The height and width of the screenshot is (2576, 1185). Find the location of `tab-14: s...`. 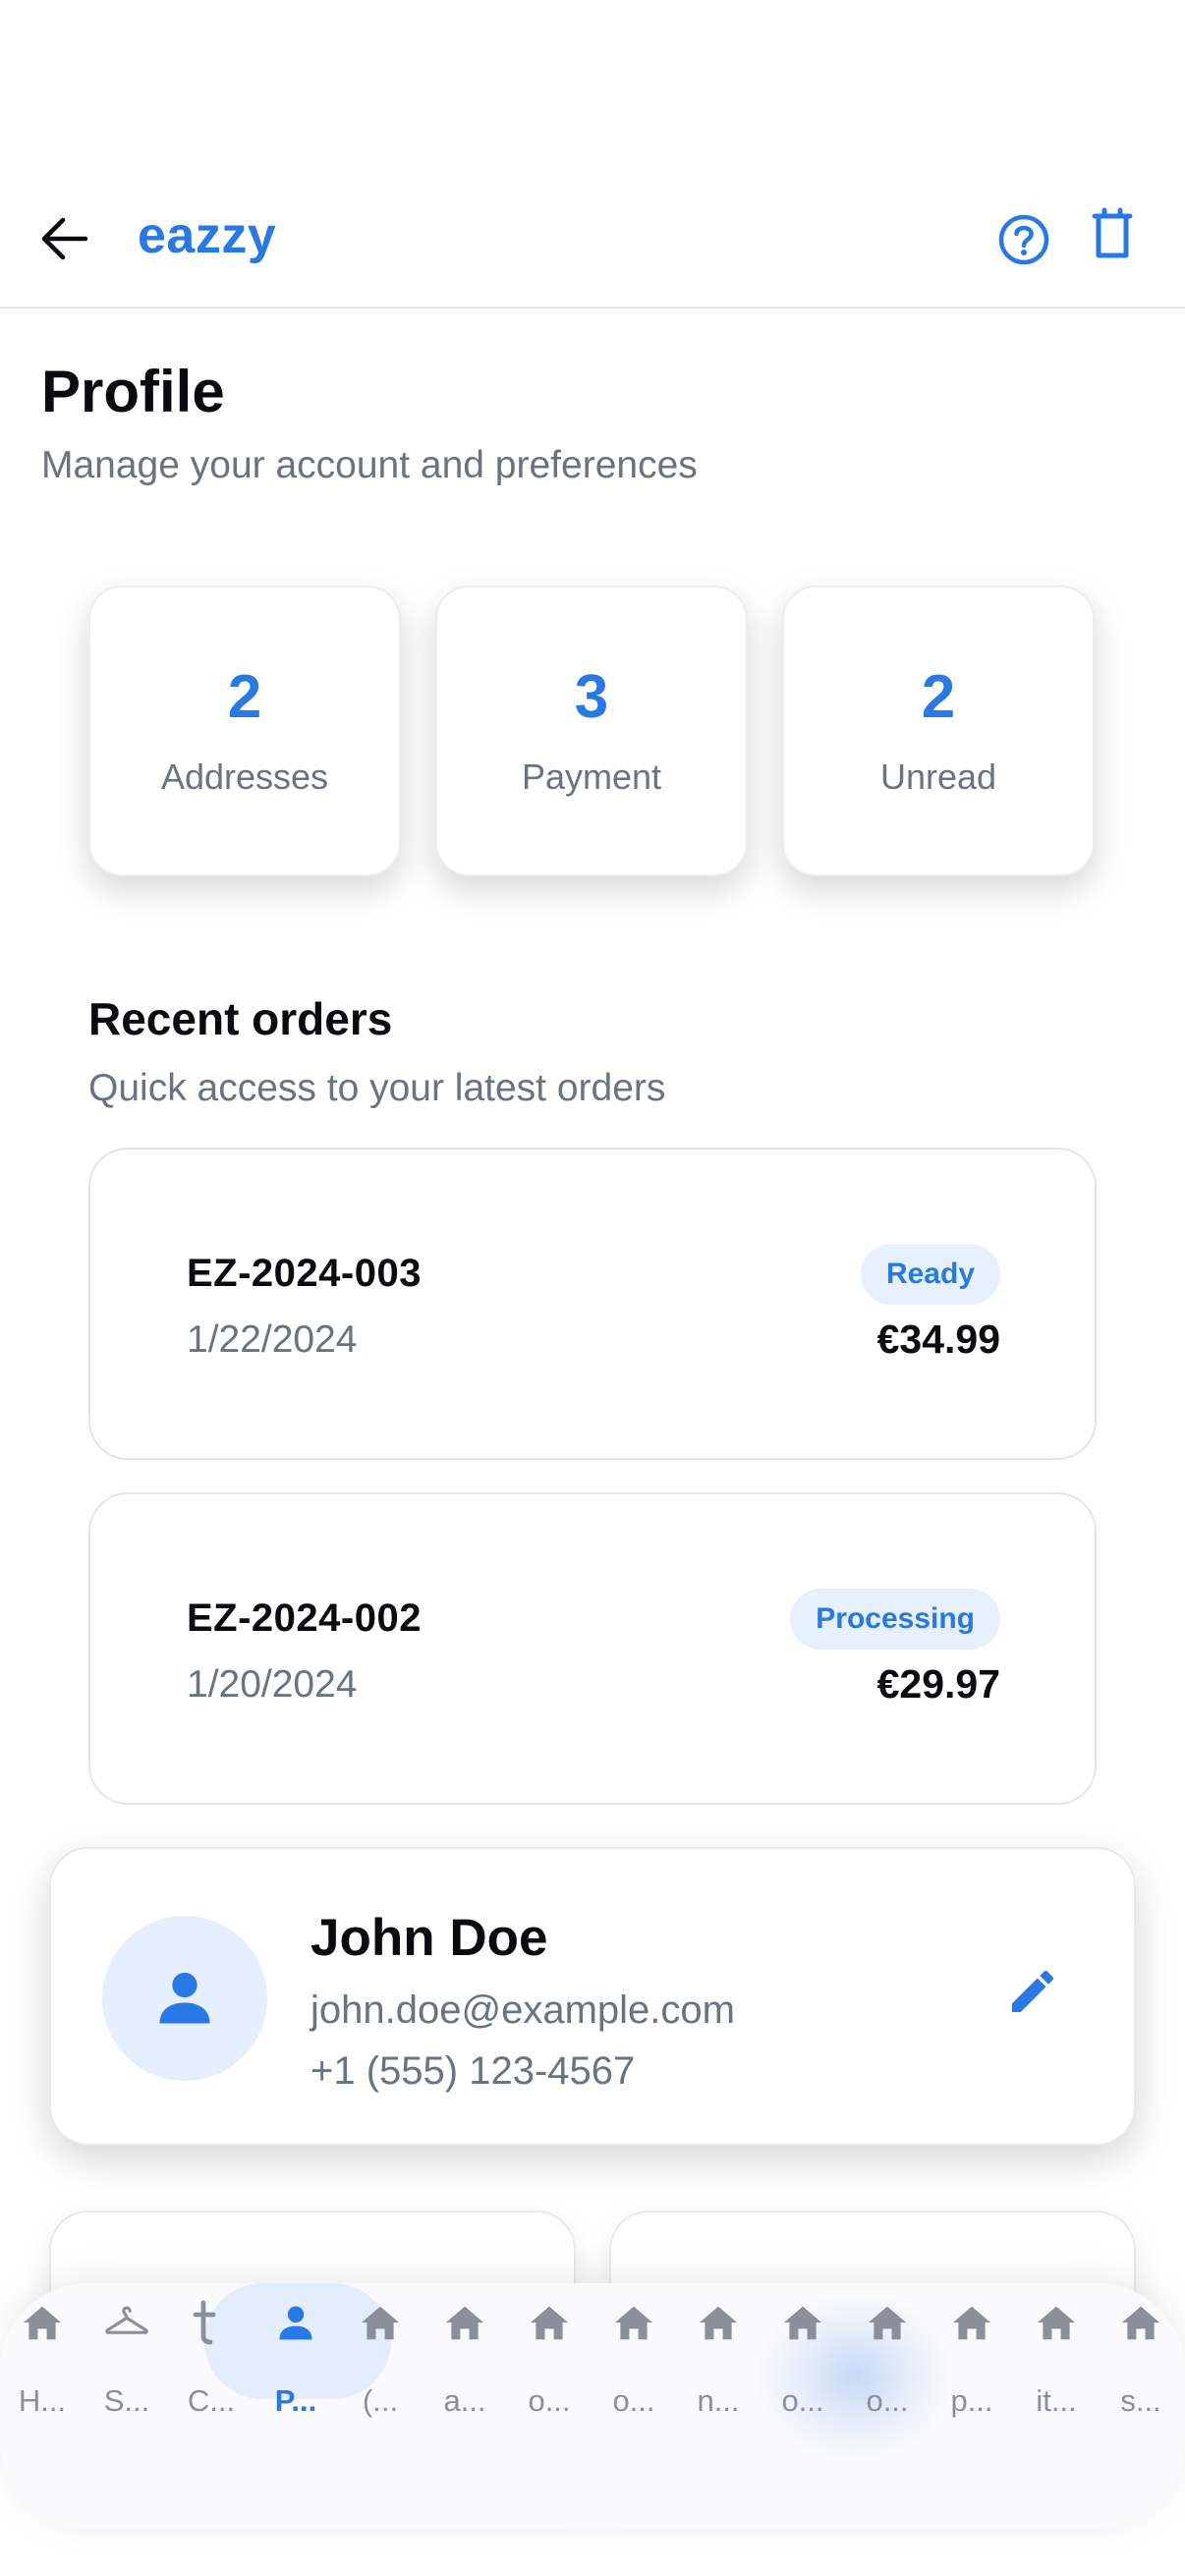

tab-14: s... is located at coordinates (1141, 2379).